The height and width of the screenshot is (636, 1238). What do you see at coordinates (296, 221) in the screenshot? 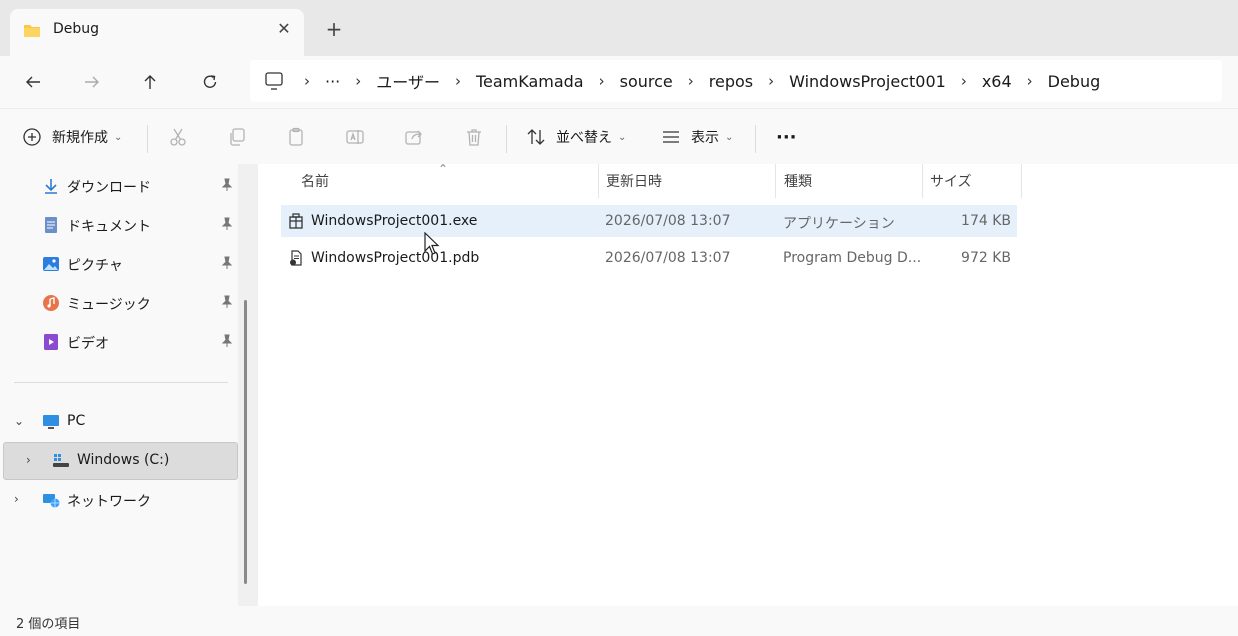
I see `application-icon` at bounding box center [296, 221].